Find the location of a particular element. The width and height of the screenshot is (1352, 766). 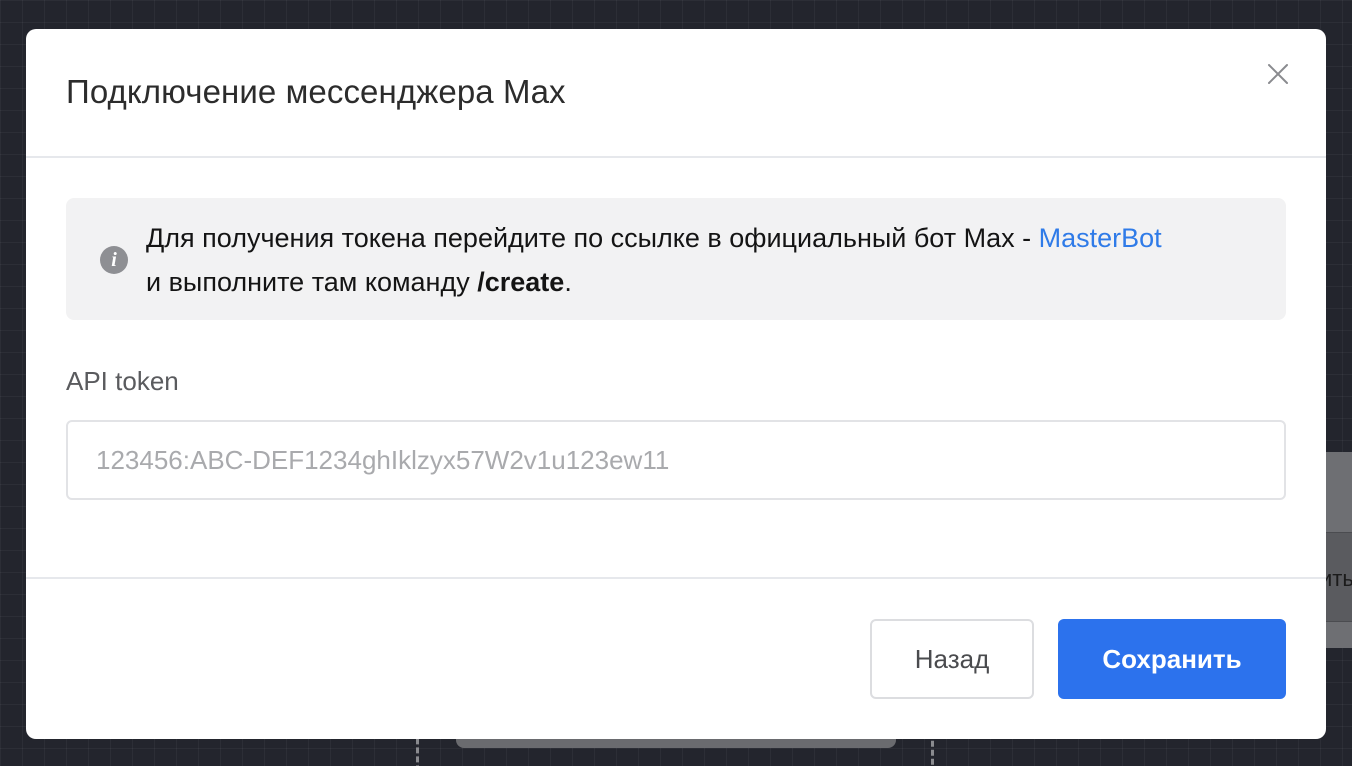

close-icon-glyph is located at coordinates (1278, 74).